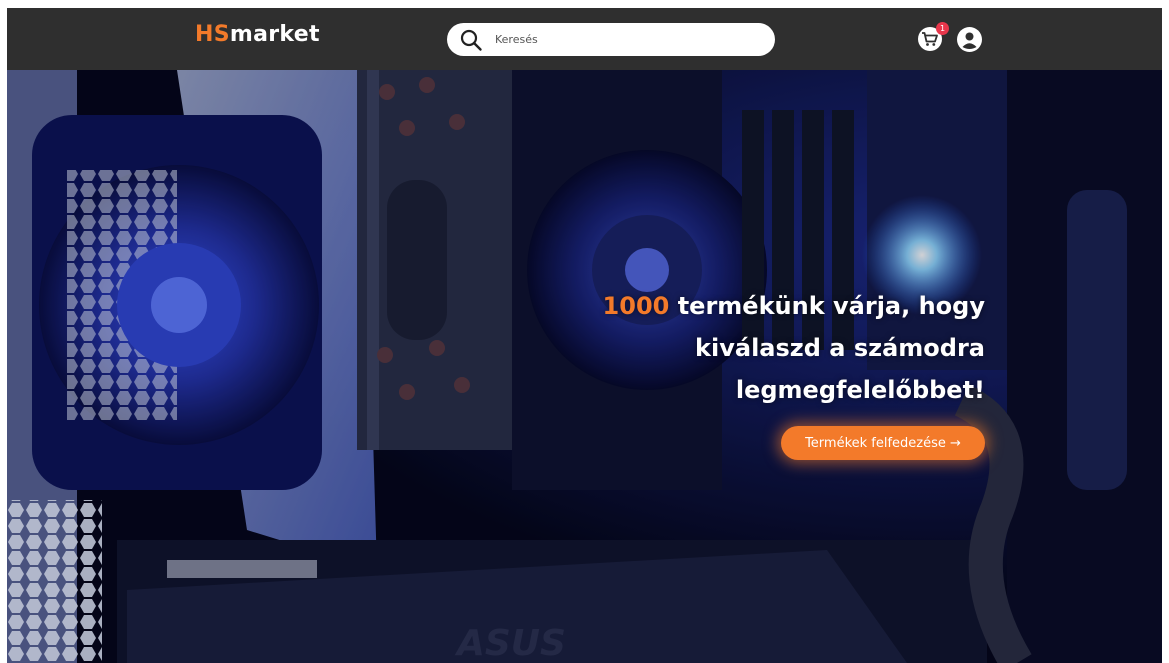  I want to click on search-bar, so click(611, 39).